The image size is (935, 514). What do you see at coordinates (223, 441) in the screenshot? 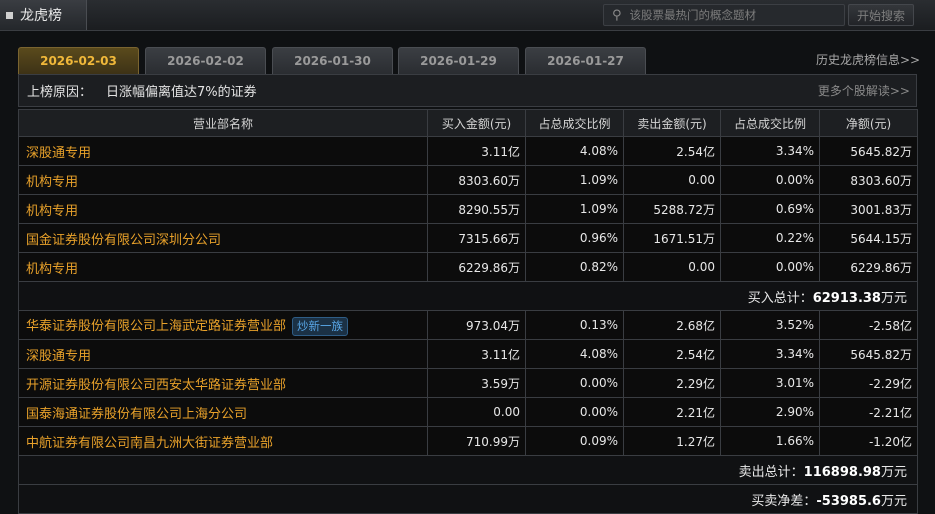
I see `branch-name: 中航证券有限公司南昌九洲大街证券营业部` at bounding box center [223, 441].